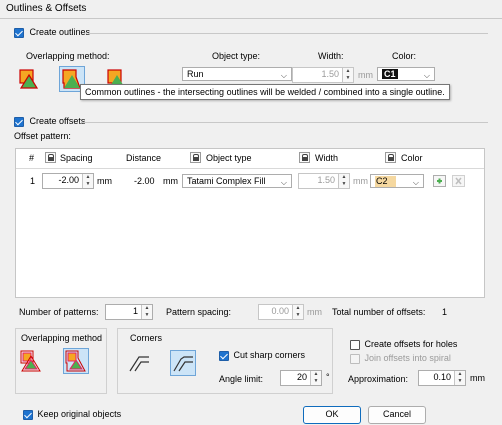  I want to click on create-offsets-holes-checkbox: Create offsets for holes, so click(403, 344).